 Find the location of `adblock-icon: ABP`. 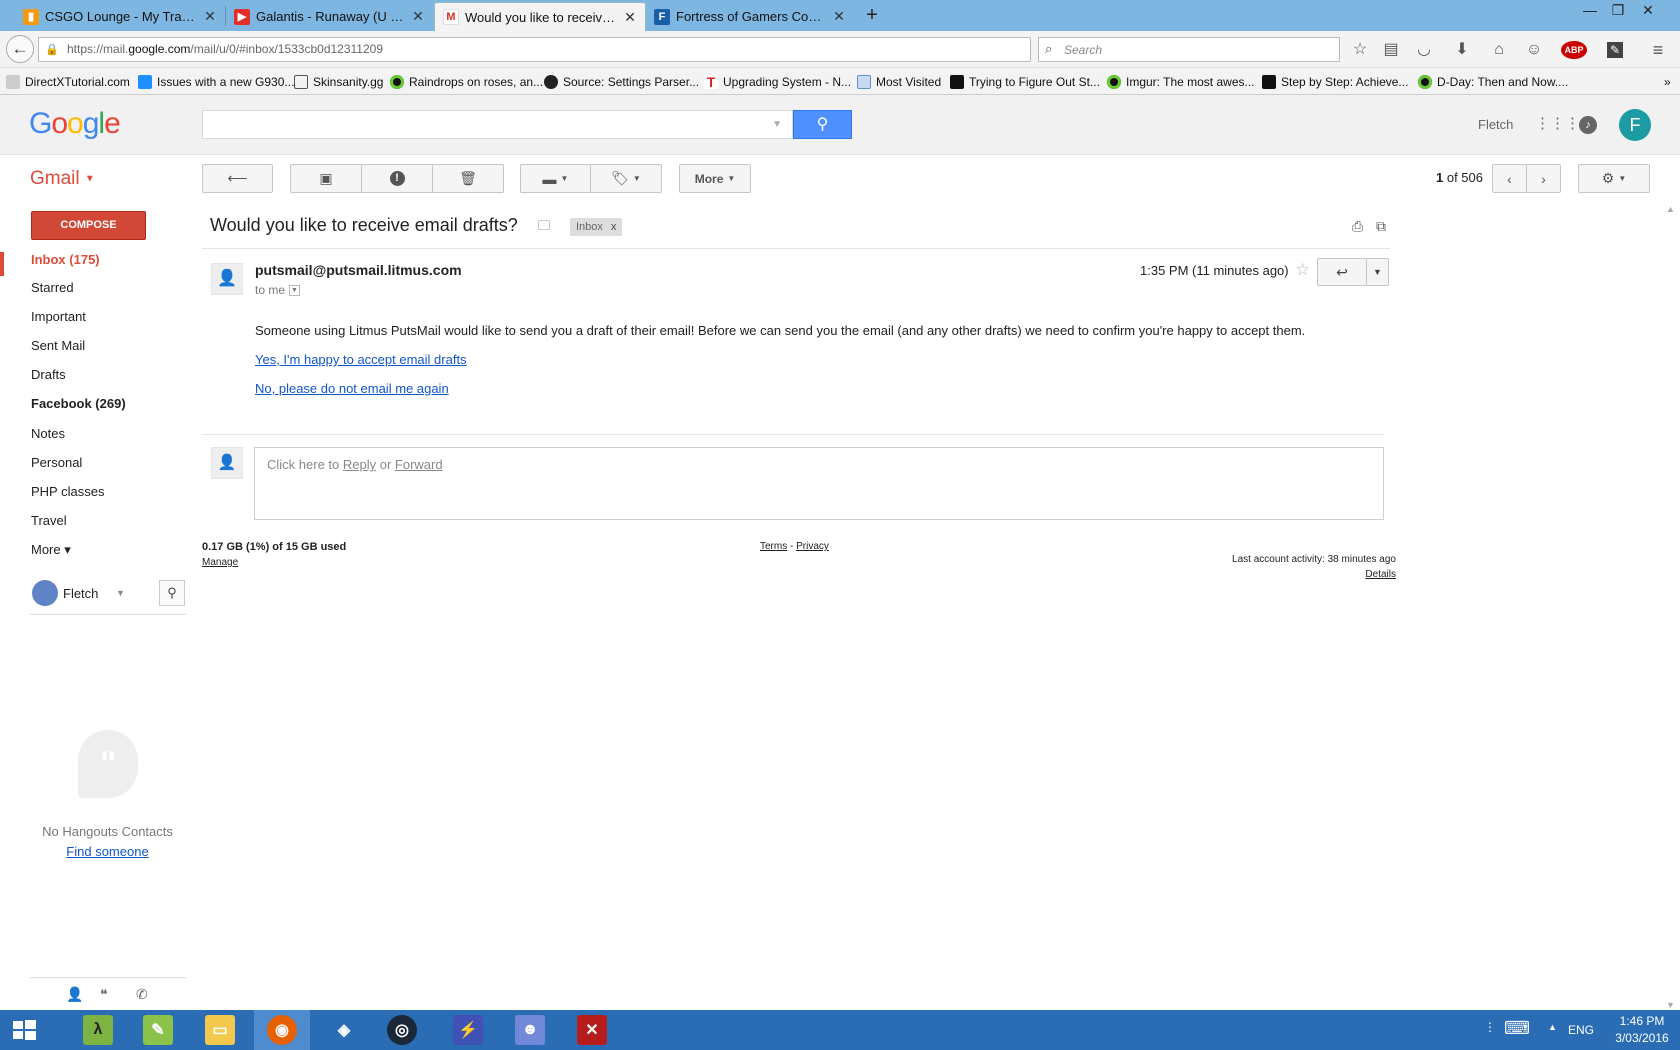

adblock-icon: ABP is located at coordinates (1574, 50).